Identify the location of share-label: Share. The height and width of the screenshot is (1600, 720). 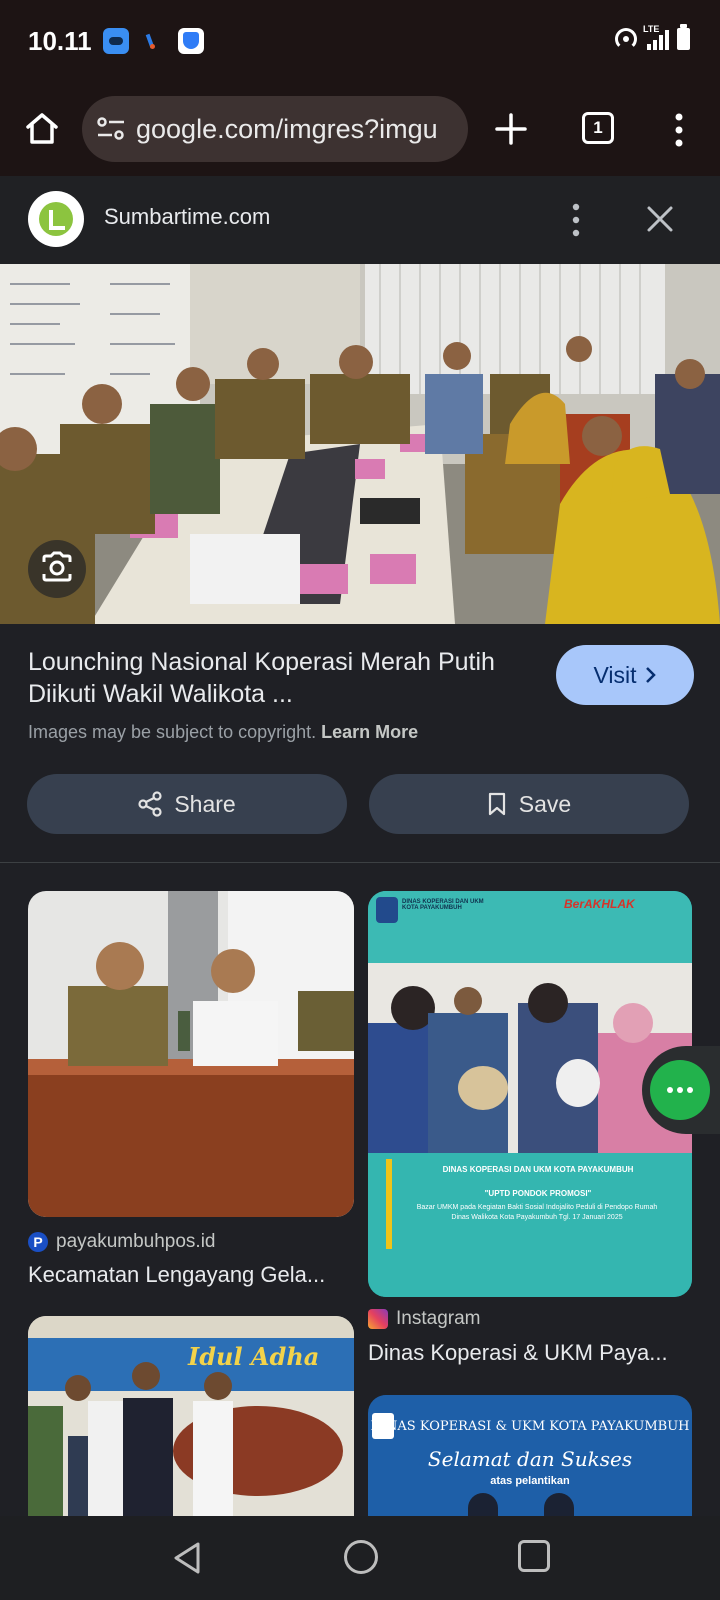
(205, 803).